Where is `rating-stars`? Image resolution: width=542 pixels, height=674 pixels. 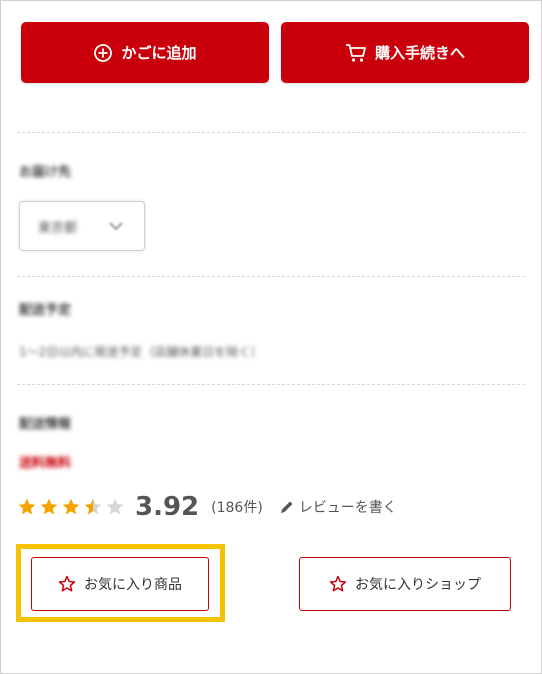
rating-stars is located at coordinates (71, 507).